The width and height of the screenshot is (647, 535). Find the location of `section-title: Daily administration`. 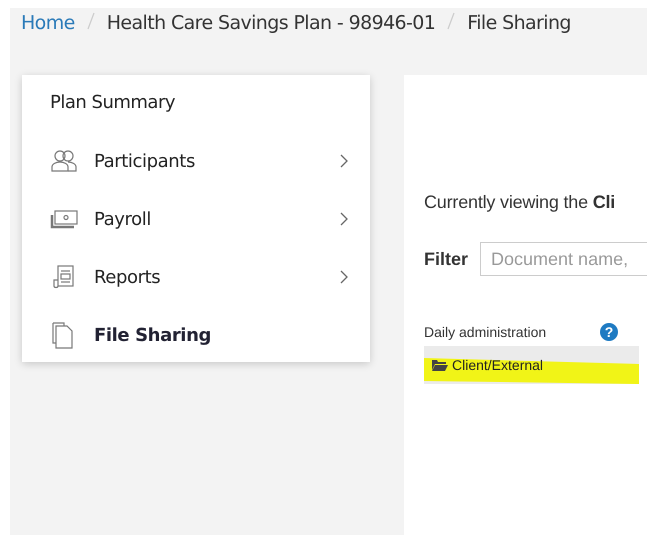

section-title: Daily administration is located at coordinates (485, 332).